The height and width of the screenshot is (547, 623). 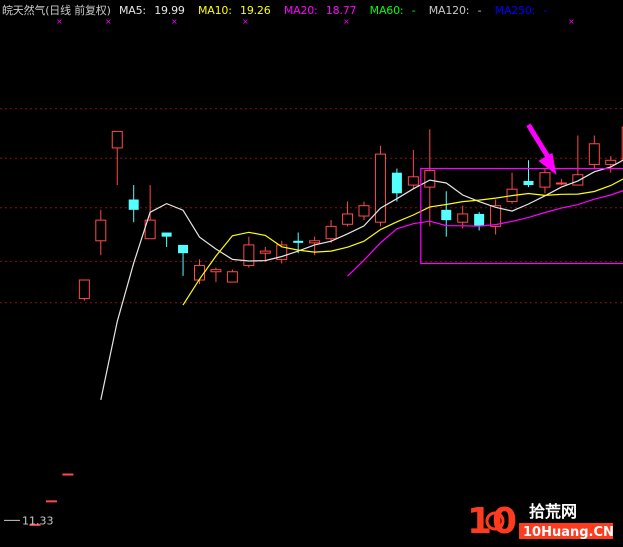 I want to click on arrow-head, so click(x=547, y=163).